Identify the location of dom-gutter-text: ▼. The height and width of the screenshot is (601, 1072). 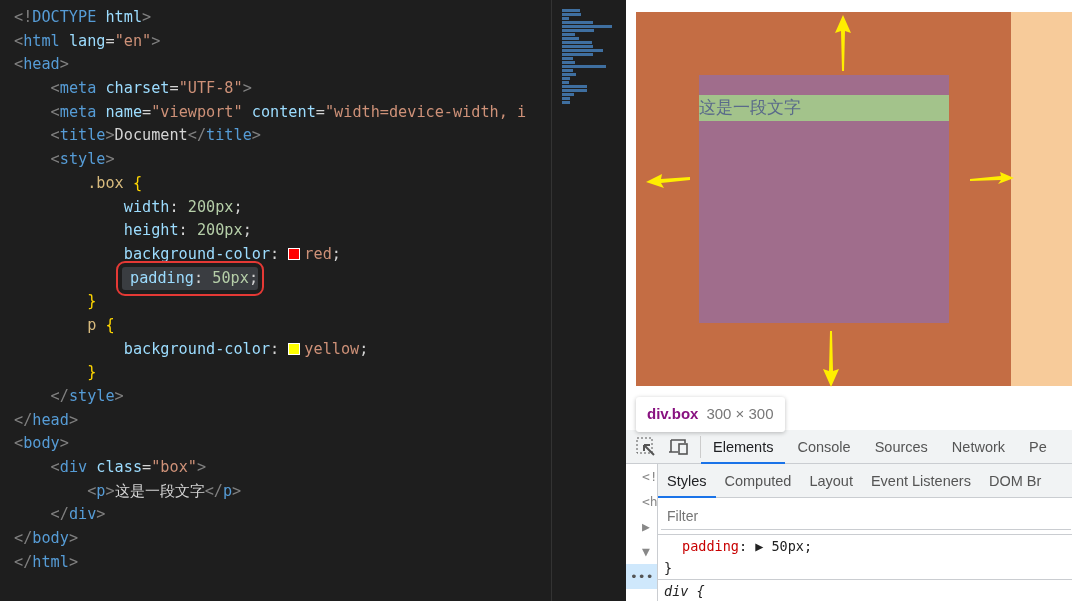
(646, 552).